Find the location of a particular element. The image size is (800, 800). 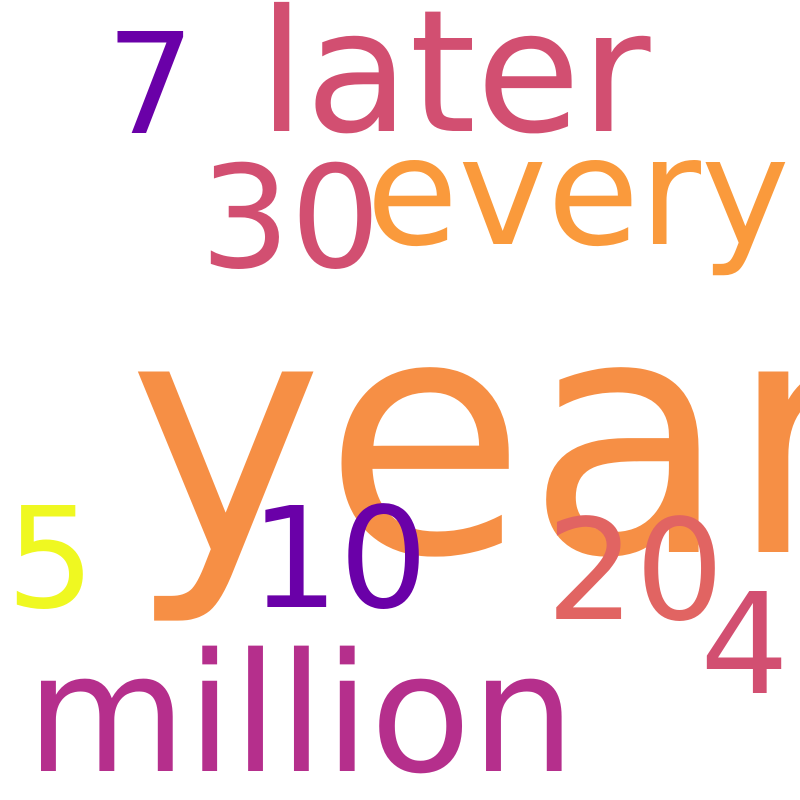

word-5: 5 is located at coordinates (51, 559).